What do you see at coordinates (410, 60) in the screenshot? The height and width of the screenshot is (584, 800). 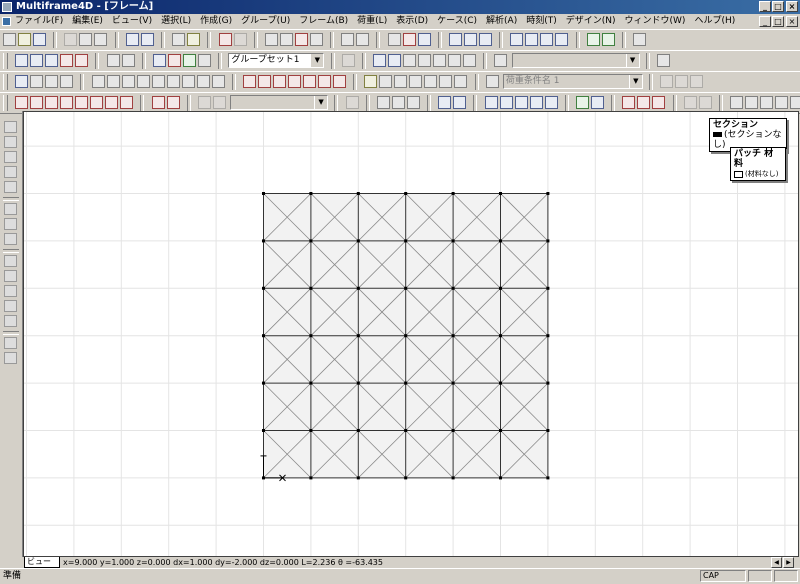 I see `step-first-icon` at bounding box center [410, 60].